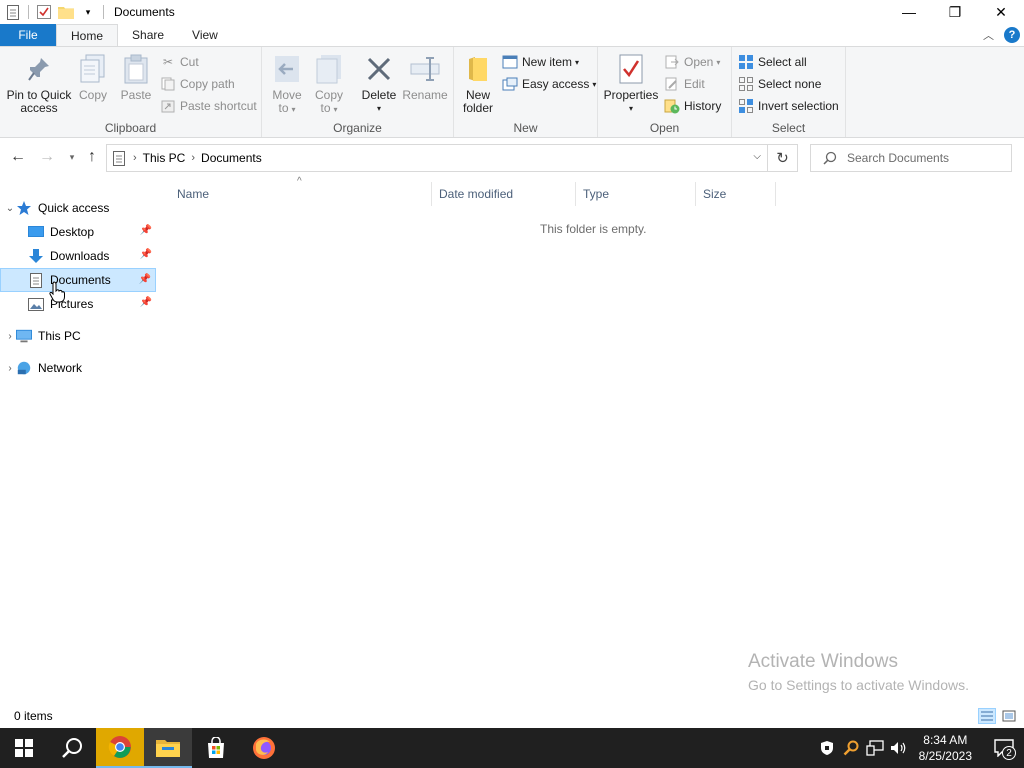 This screenshot has width=1024, height=768. What do you see at coordinates (945, 756) in the screenshot?
I see `clock-date: 8/25/2023` at bounding box center [945, 756].